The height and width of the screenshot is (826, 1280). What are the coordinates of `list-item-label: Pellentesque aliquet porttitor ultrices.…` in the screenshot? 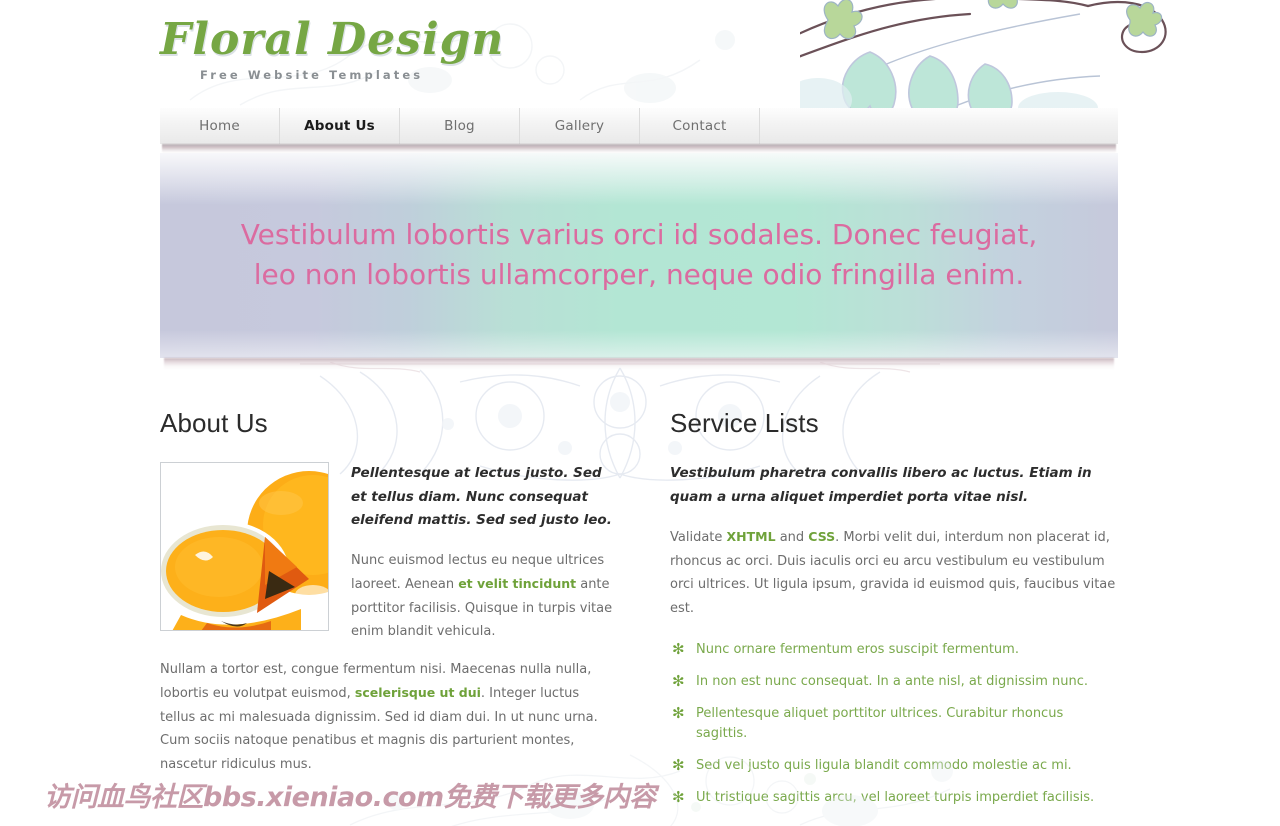 It's located at (880, 723).